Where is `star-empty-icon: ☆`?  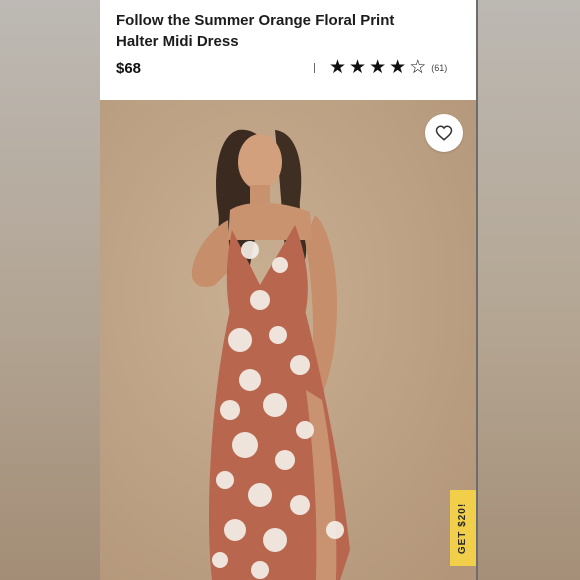 star-empty-icon: ☆ is located at coordinates (418, 67).